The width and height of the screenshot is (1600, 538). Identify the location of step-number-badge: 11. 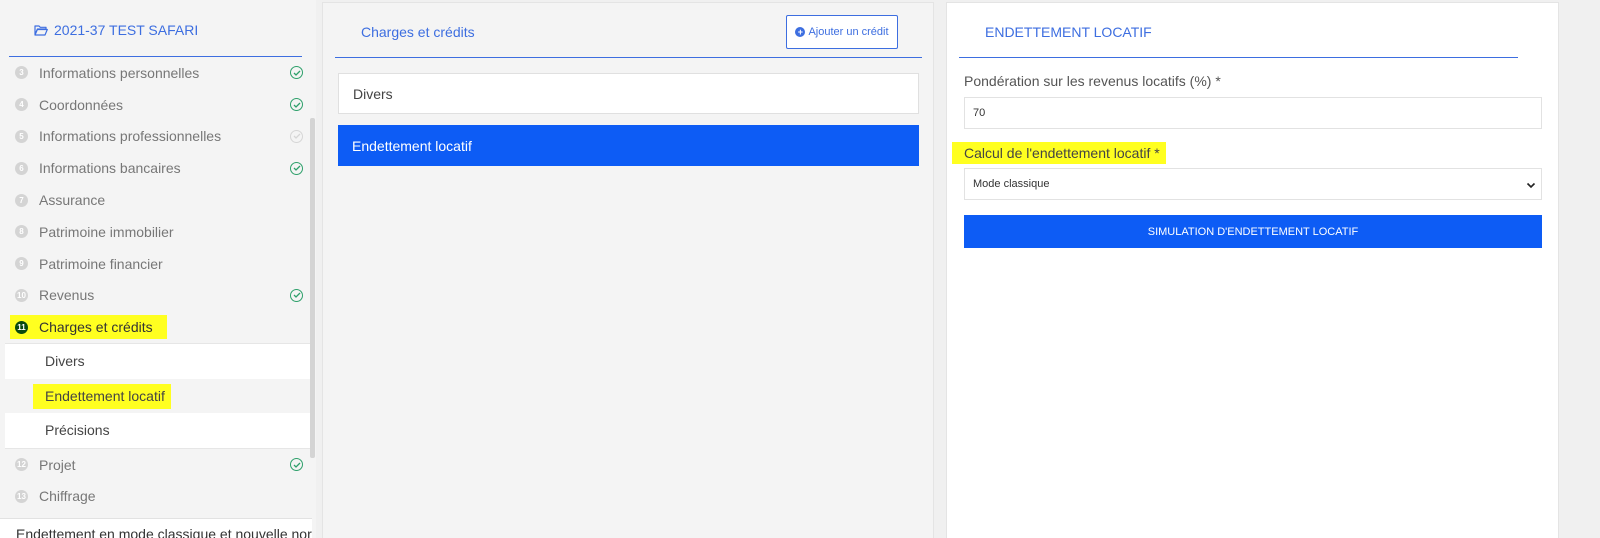
(21, 327).